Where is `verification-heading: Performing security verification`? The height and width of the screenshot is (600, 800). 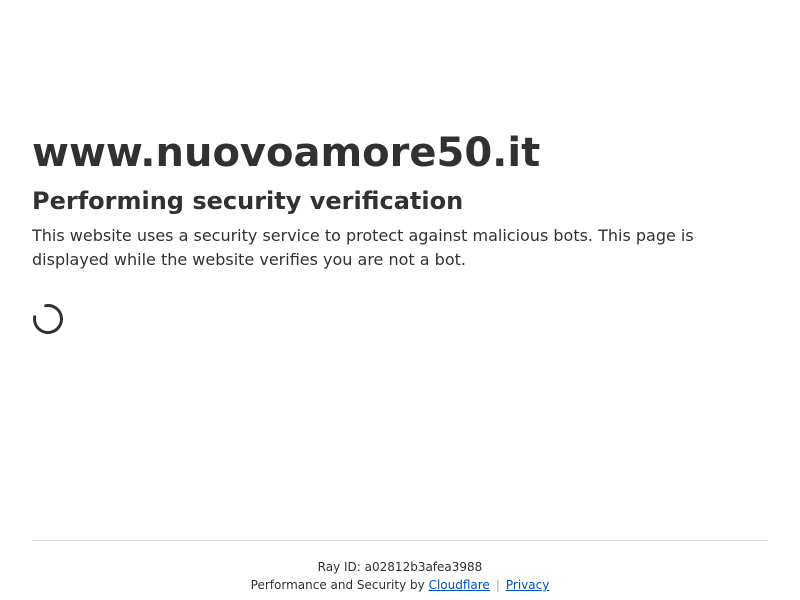 verification-heading: Performing security verification is located at coordinates (248, 201).